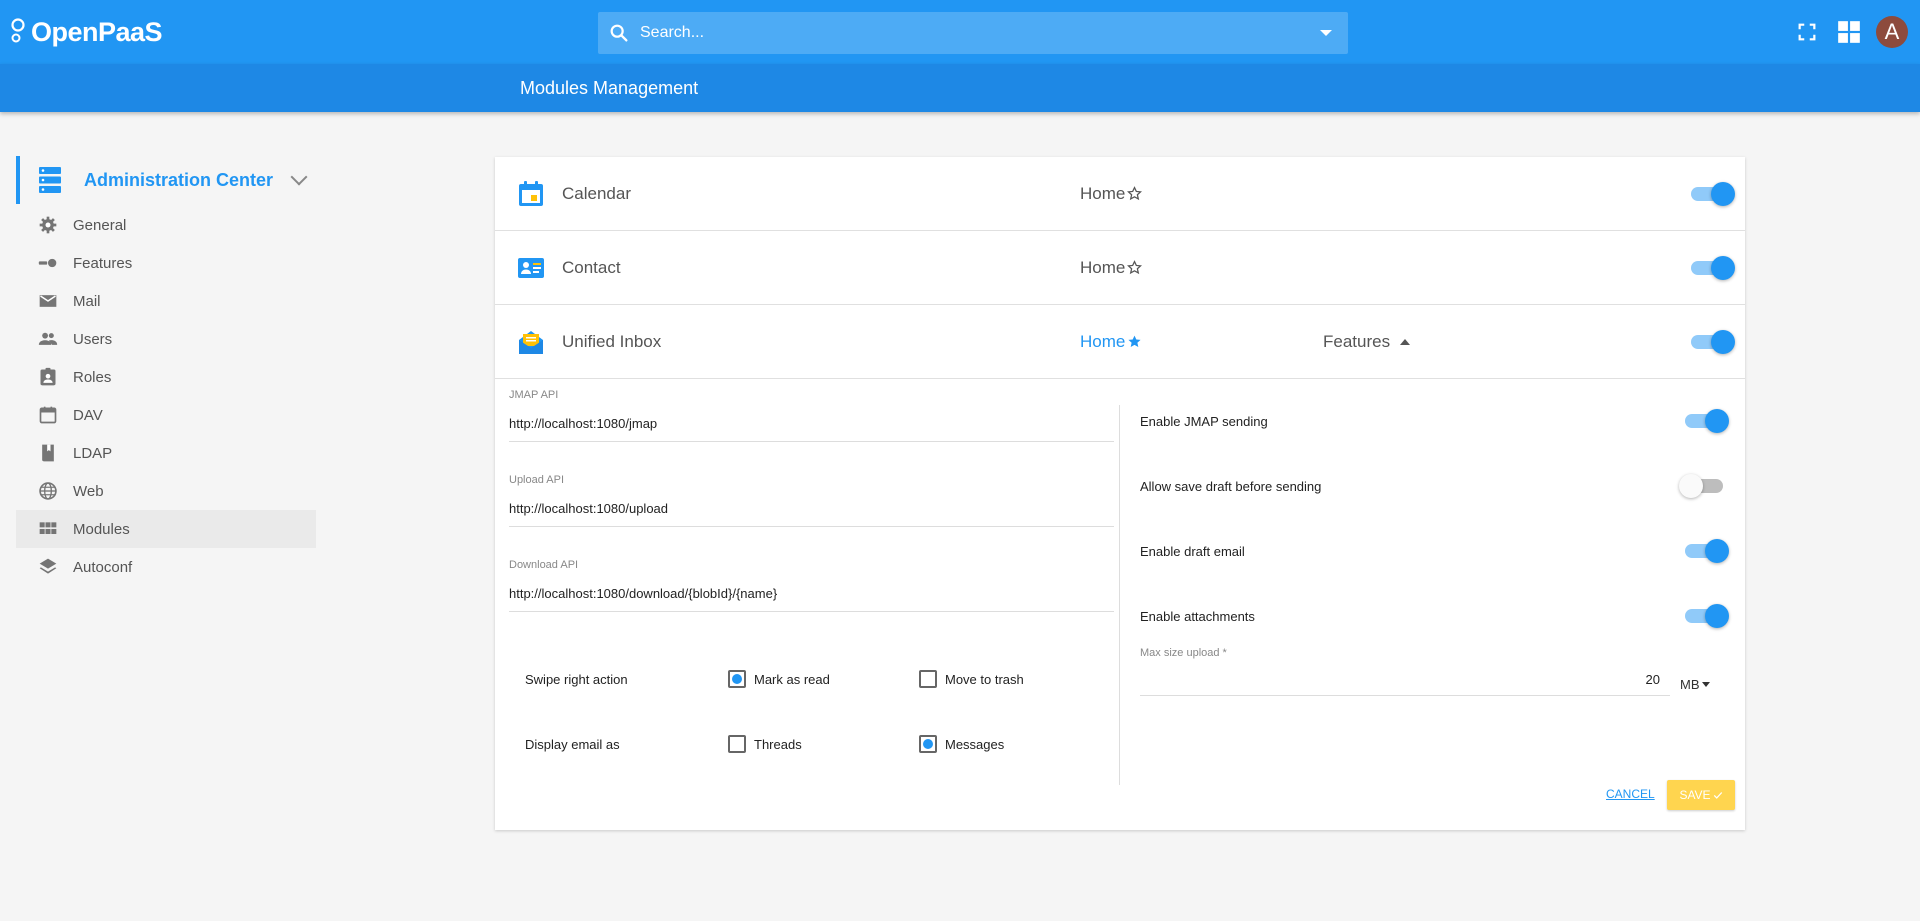  Describe the element at coordinates (1695, 795) in the screenshot. I see `save-label: SAVE` at that location.